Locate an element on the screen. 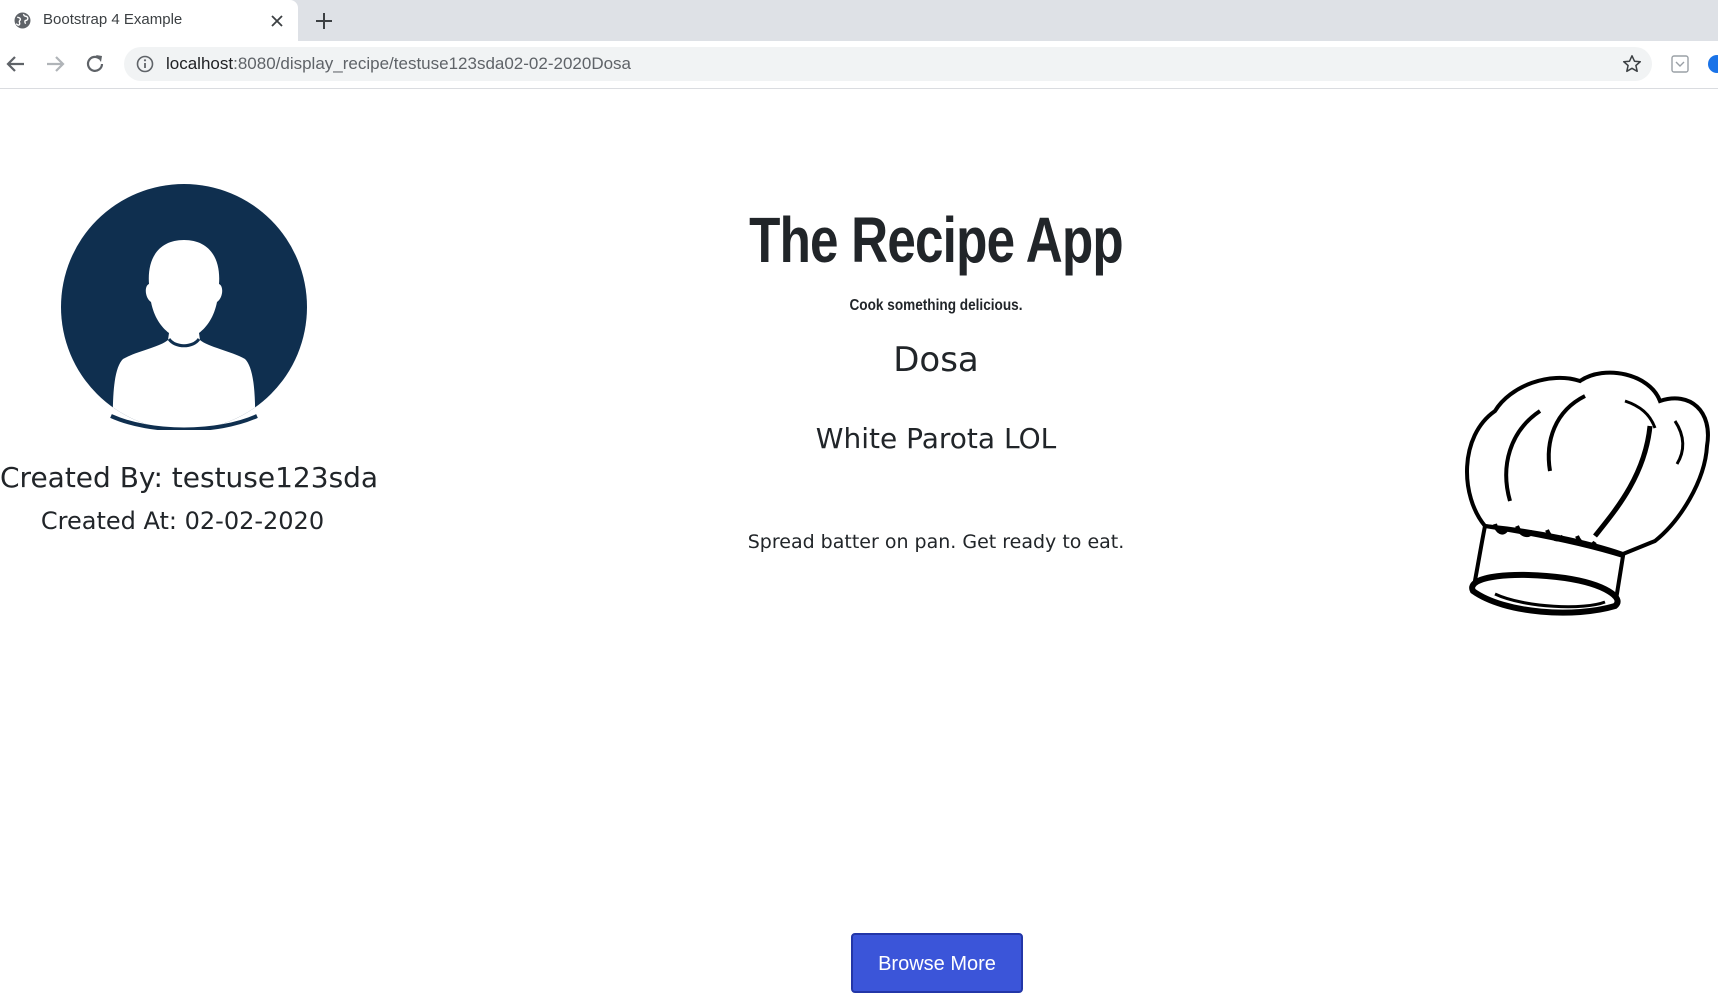 This screenshot has height=1002, width=1718. info-icon is located at coordinates (145, 64).